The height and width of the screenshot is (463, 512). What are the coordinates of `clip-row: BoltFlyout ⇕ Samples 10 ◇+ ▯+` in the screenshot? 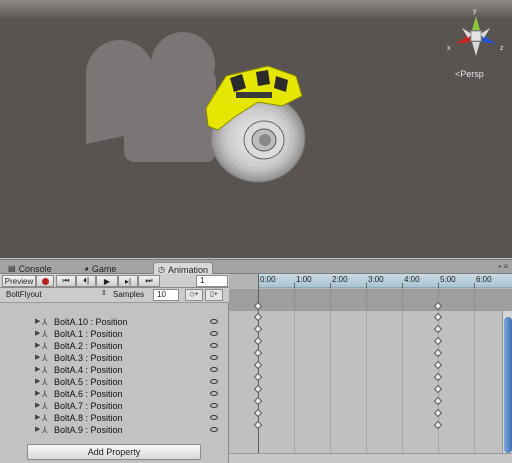 It's located at (114, 295).